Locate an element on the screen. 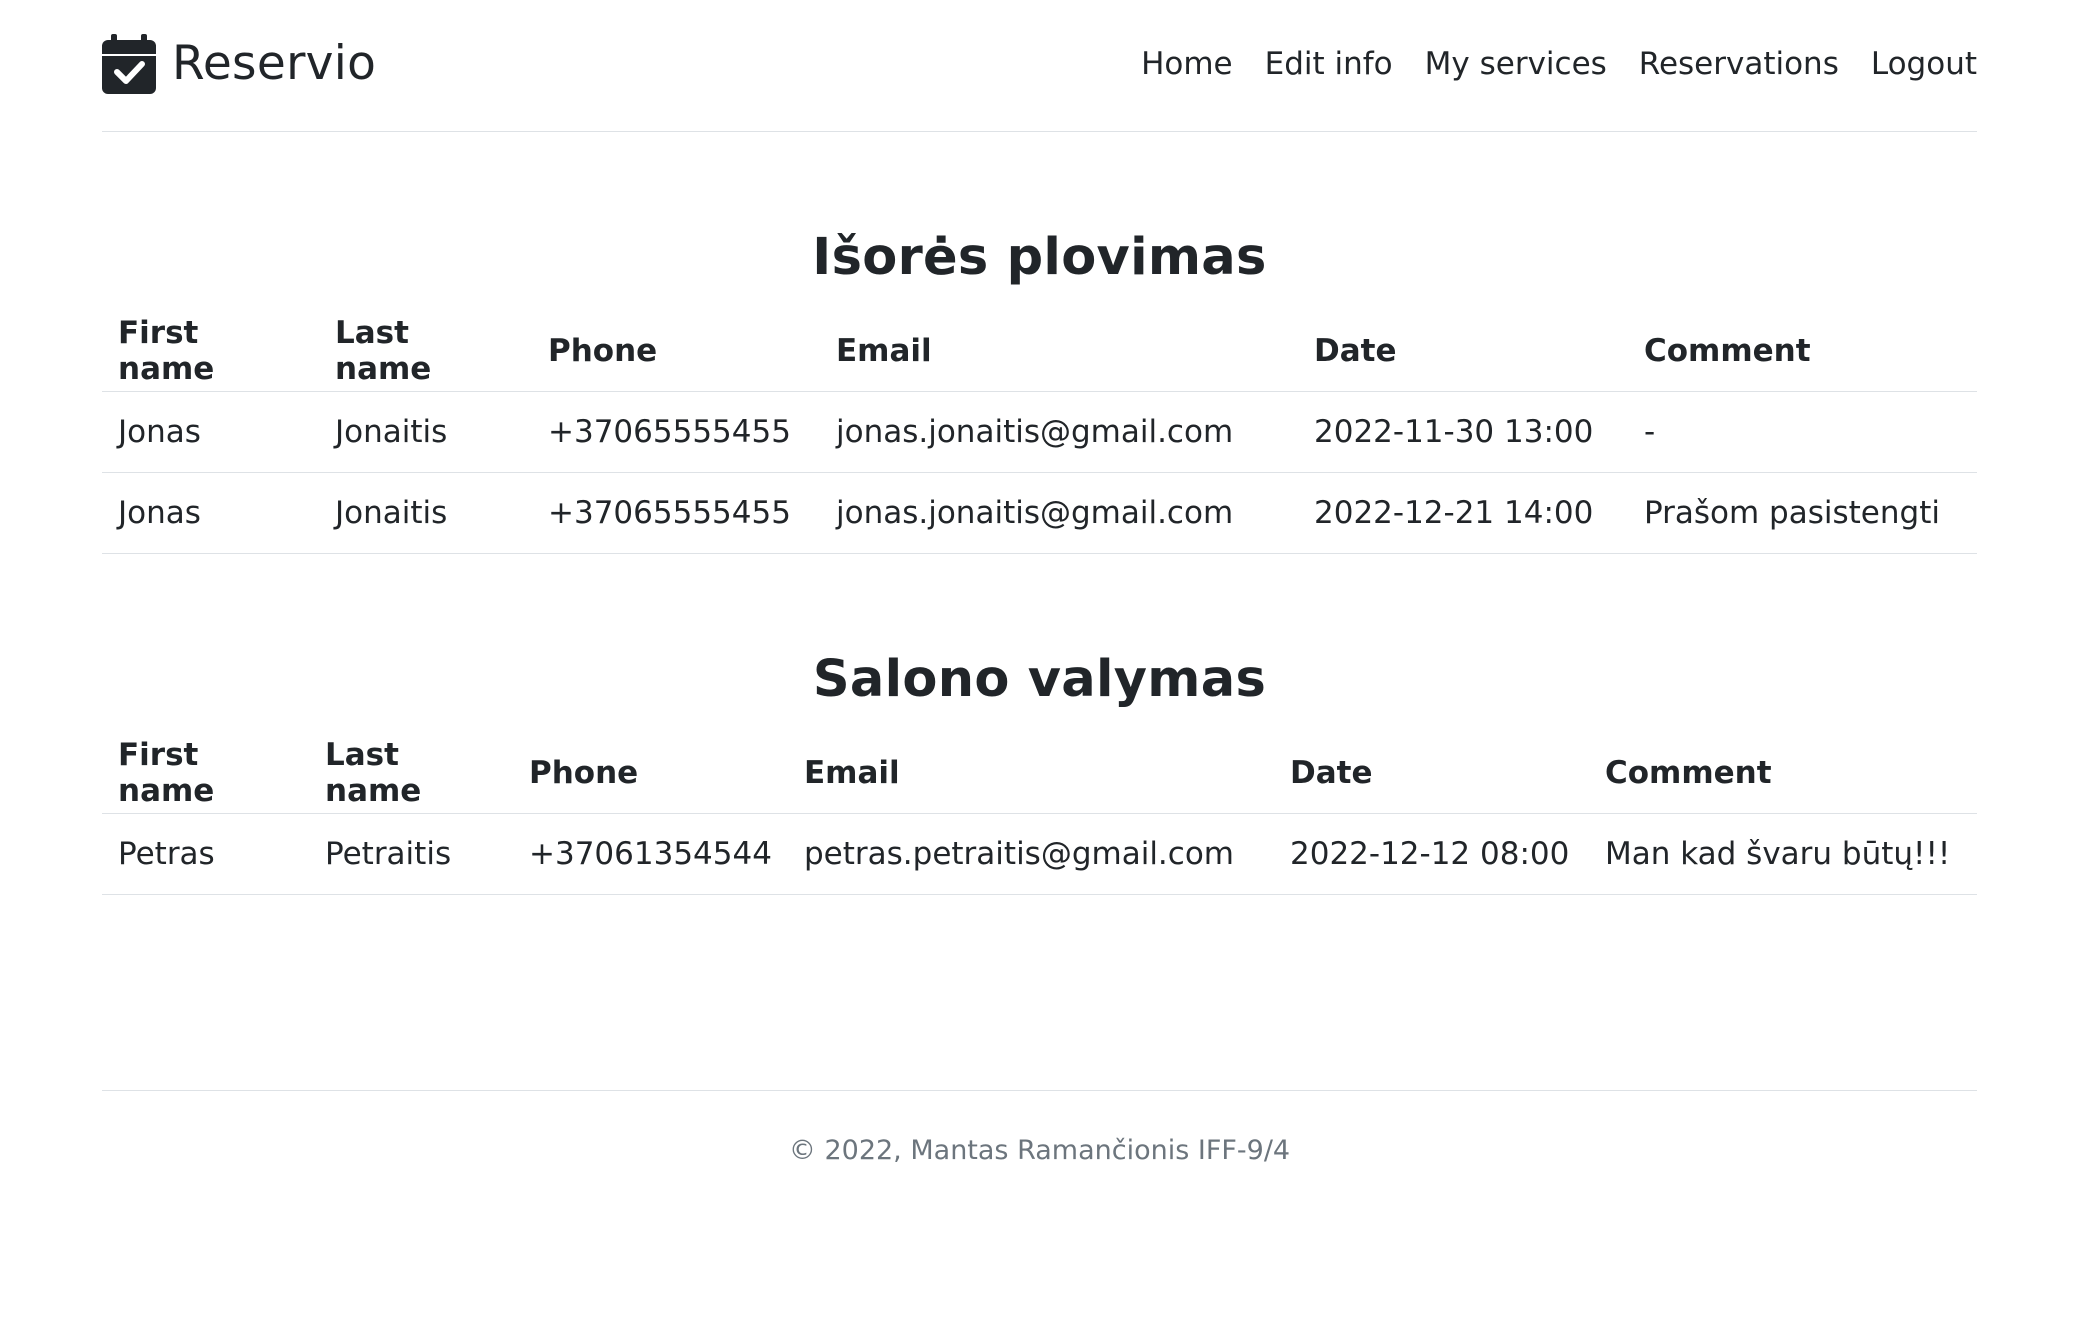 The image size is (2074, 1340). section-title: Salono valymas is located at coordinates (1039, 679).